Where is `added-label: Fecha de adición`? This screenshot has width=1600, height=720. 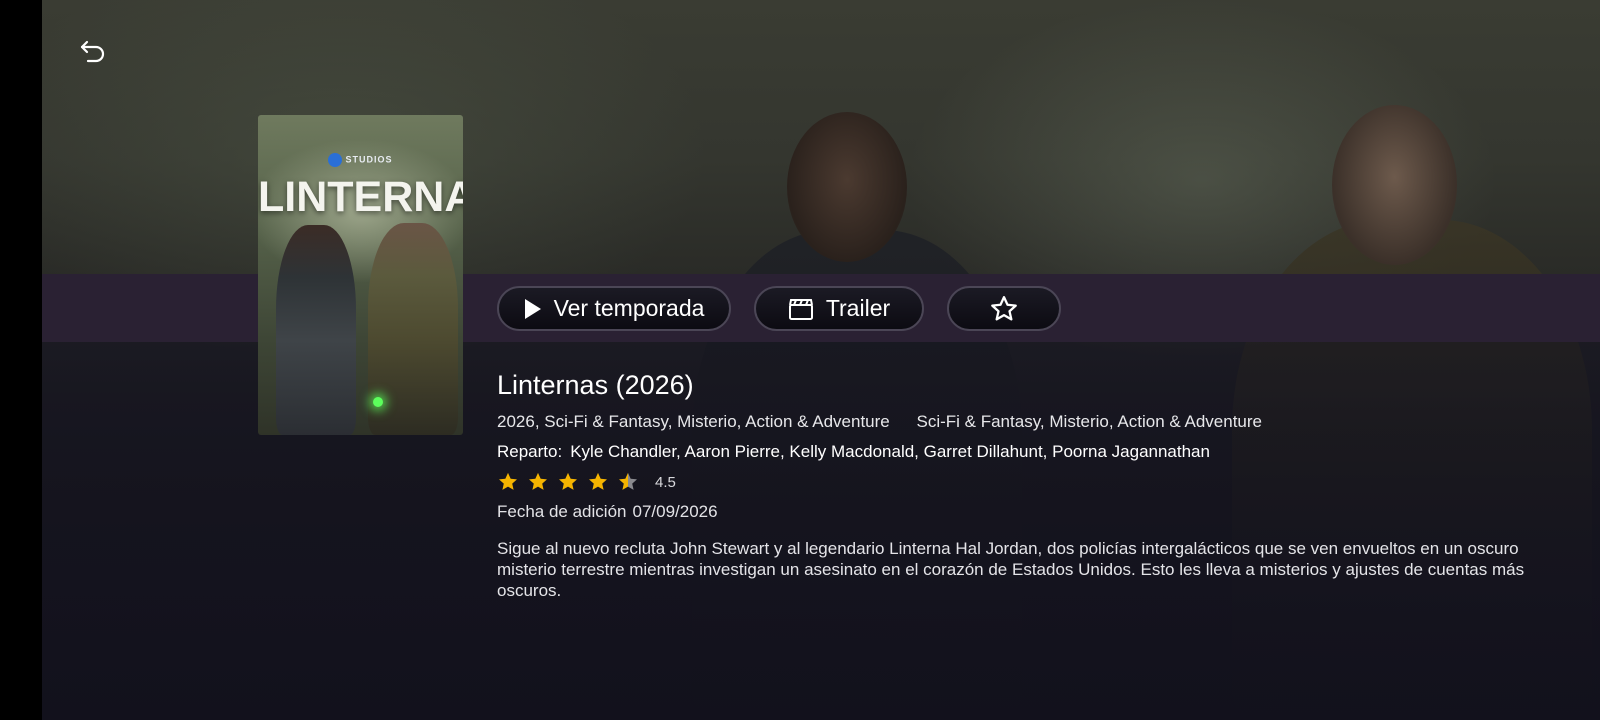 added-label: Fecha de adición is located at coordinates (562, 511).